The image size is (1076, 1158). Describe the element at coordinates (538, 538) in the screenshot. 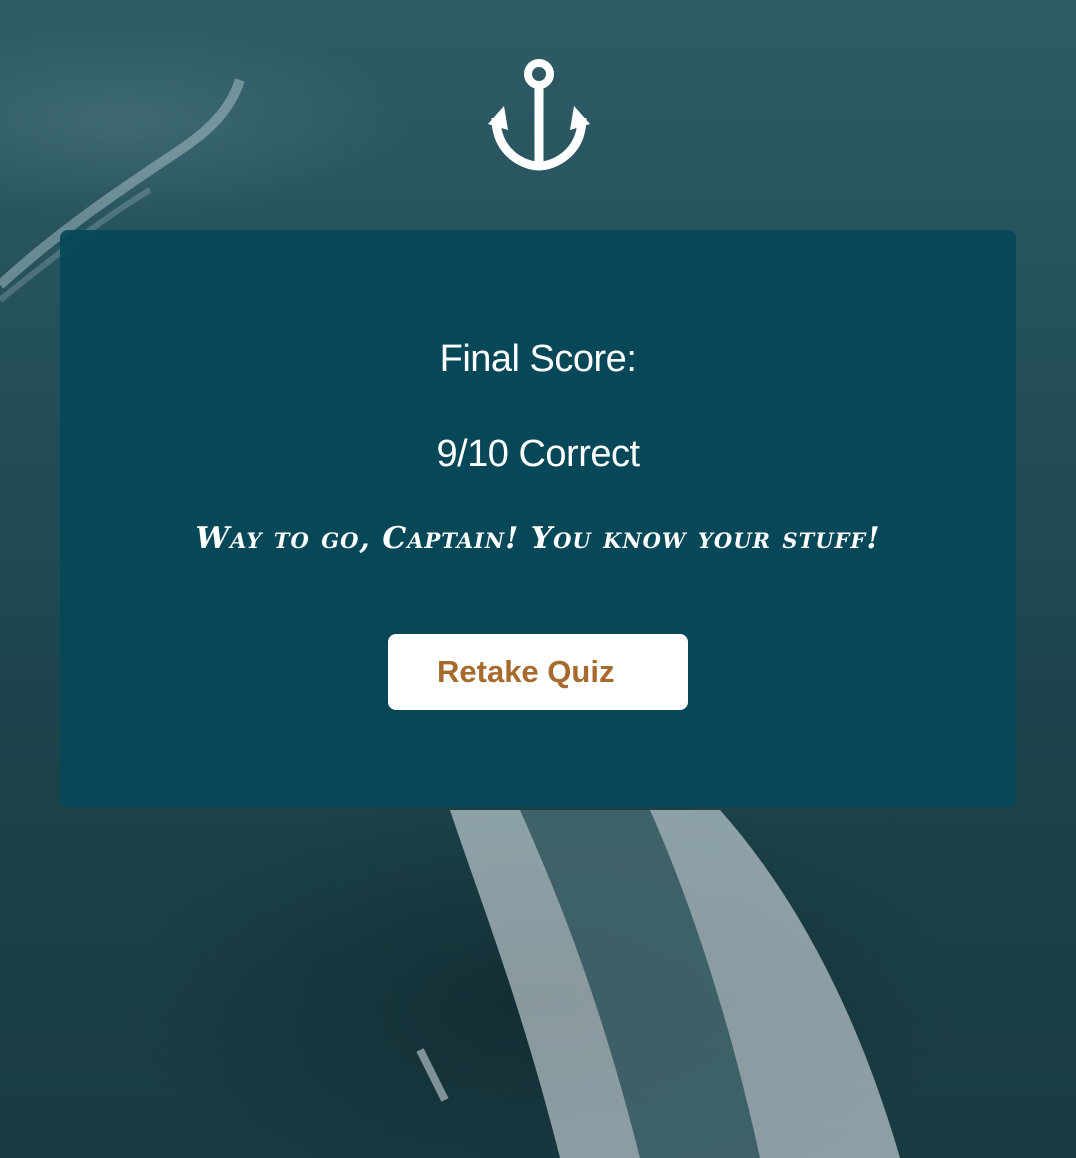

I see `result-message: Way to go, Captain! You know your stuff!` at that location.